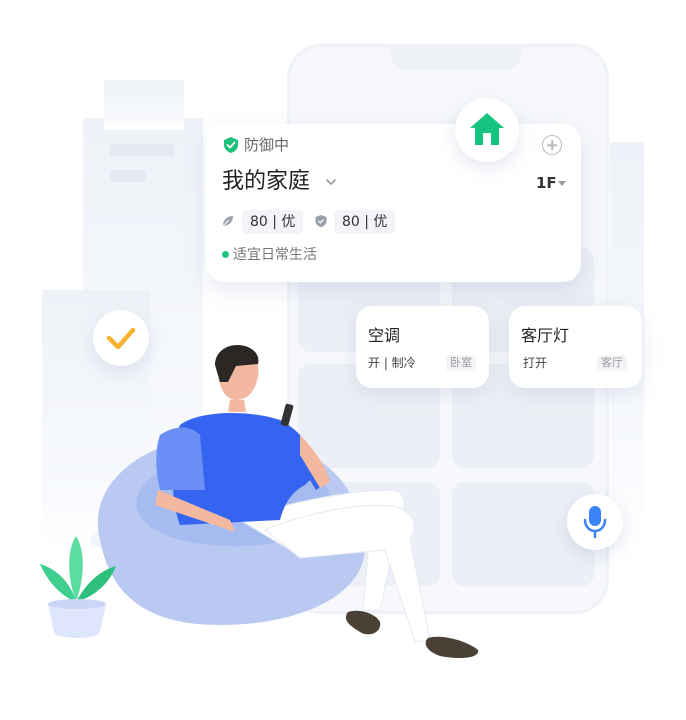 This screenshot has height=720, width=686. I want to click on plus-icon, so click(552, 145).